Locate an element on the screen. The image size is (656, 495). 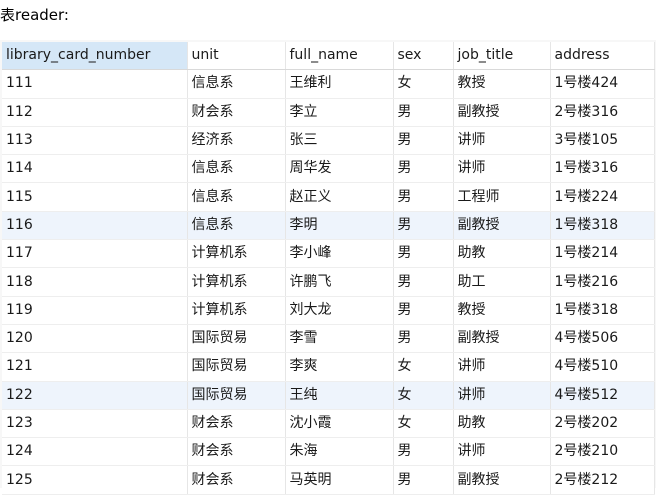
cell-job-title: 工程师 is located at coordinates (502, 197).